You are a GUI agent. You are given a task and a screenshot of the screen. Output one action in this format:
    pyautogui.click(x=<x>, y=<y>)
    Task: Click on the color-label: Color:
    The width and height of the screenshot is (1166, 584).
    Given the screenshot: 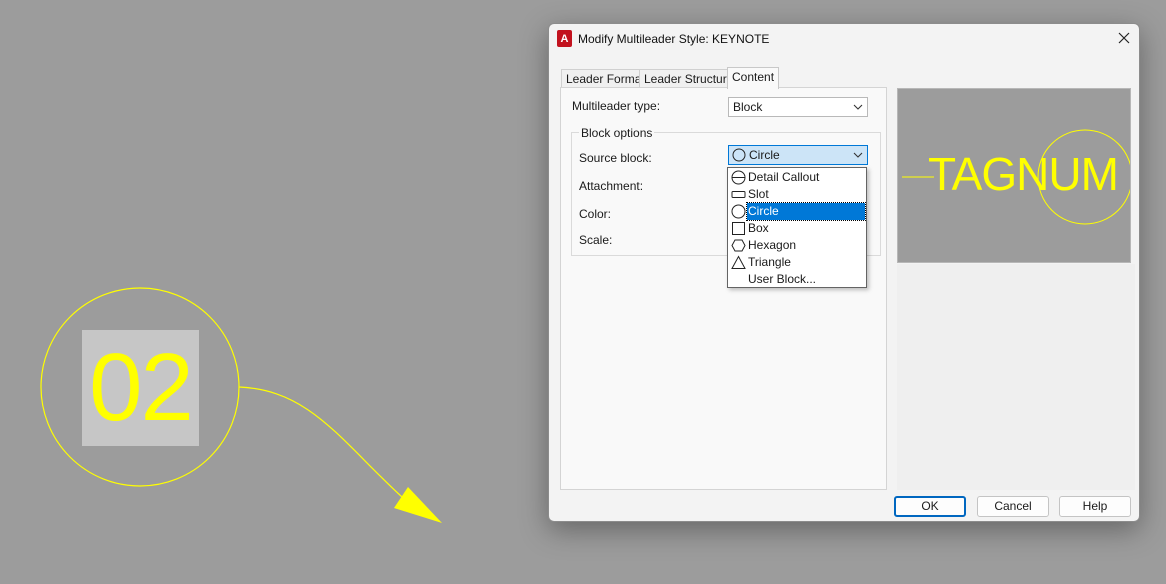 What is the action you would take?
    pyautogui.click(x=595, y=214)
    